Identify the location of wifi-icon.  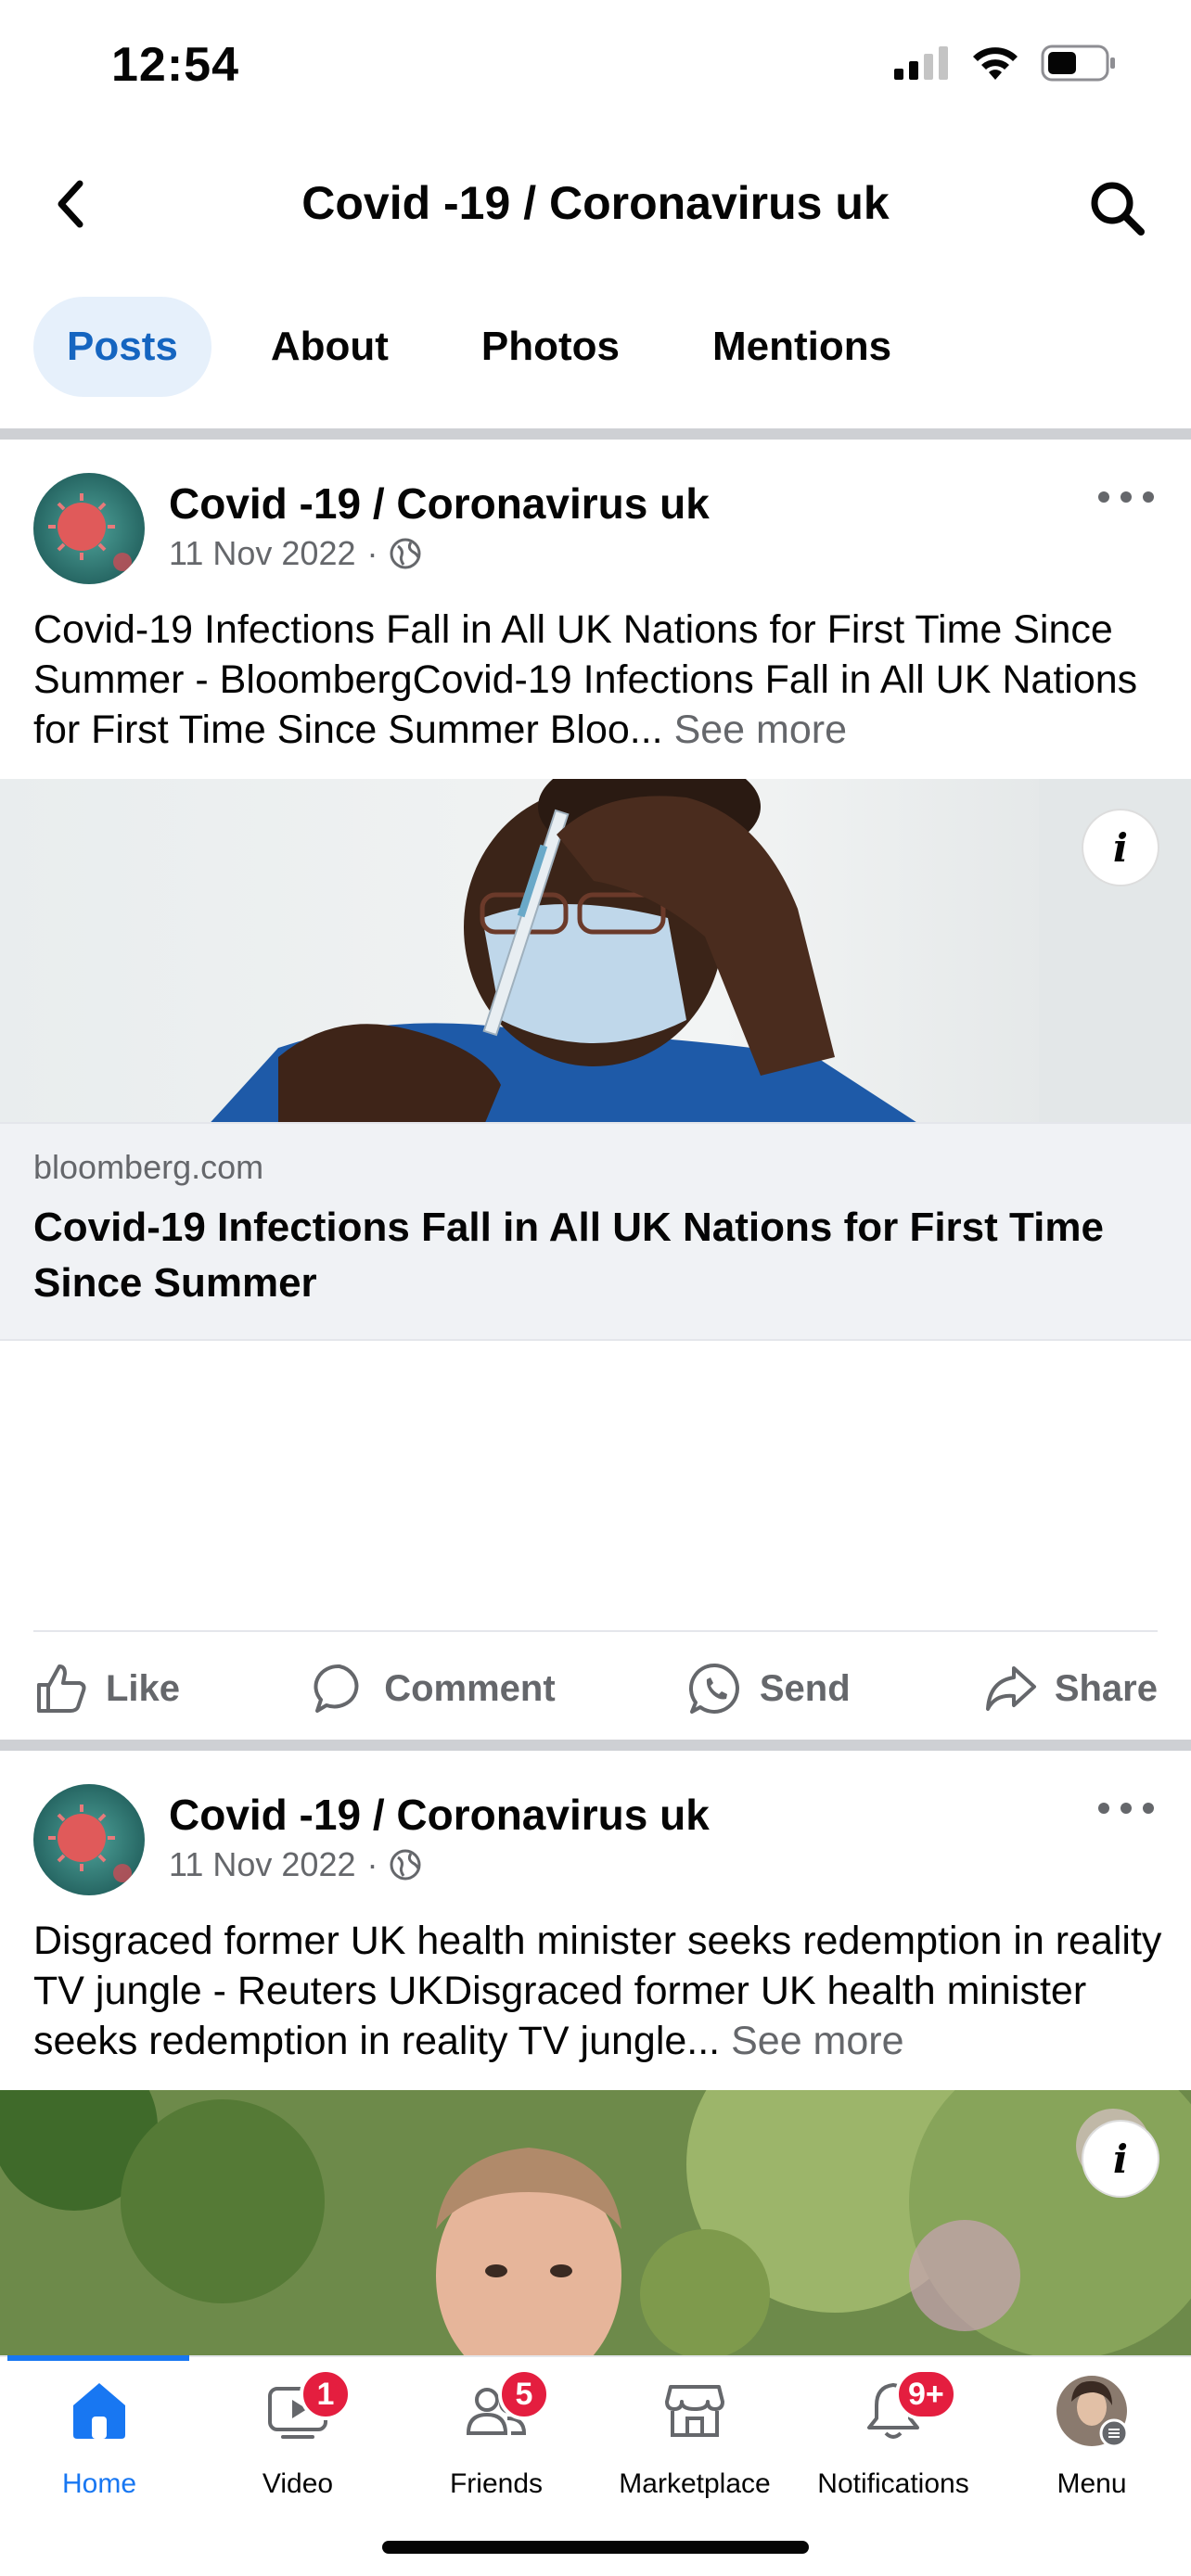
(996, 64).